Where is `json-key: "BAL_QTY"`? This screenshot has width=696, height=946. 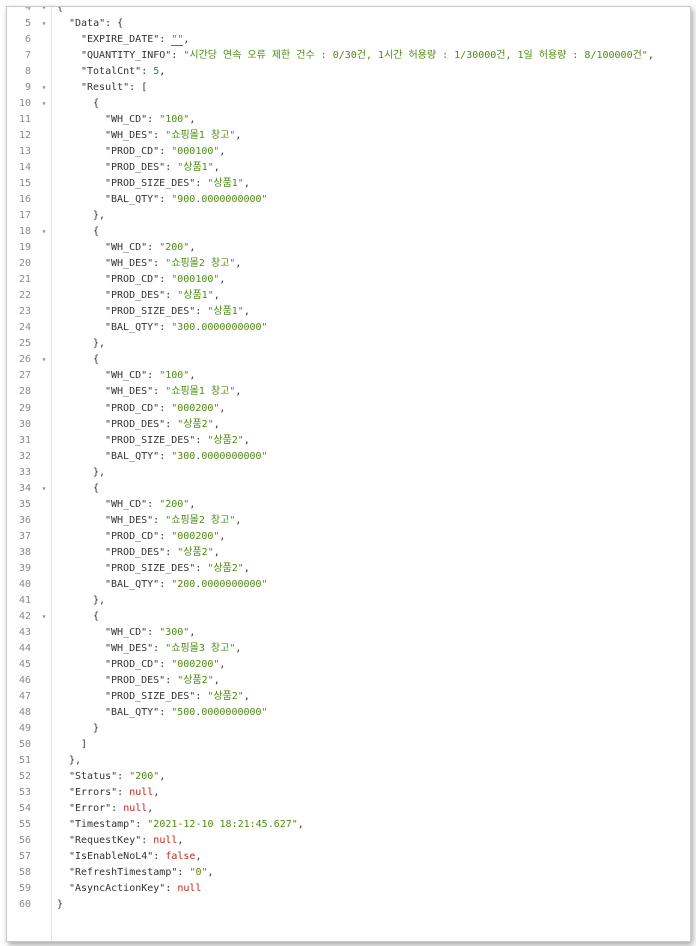 json-key: "BAL_QTY" is located at coordinates (132, 200).